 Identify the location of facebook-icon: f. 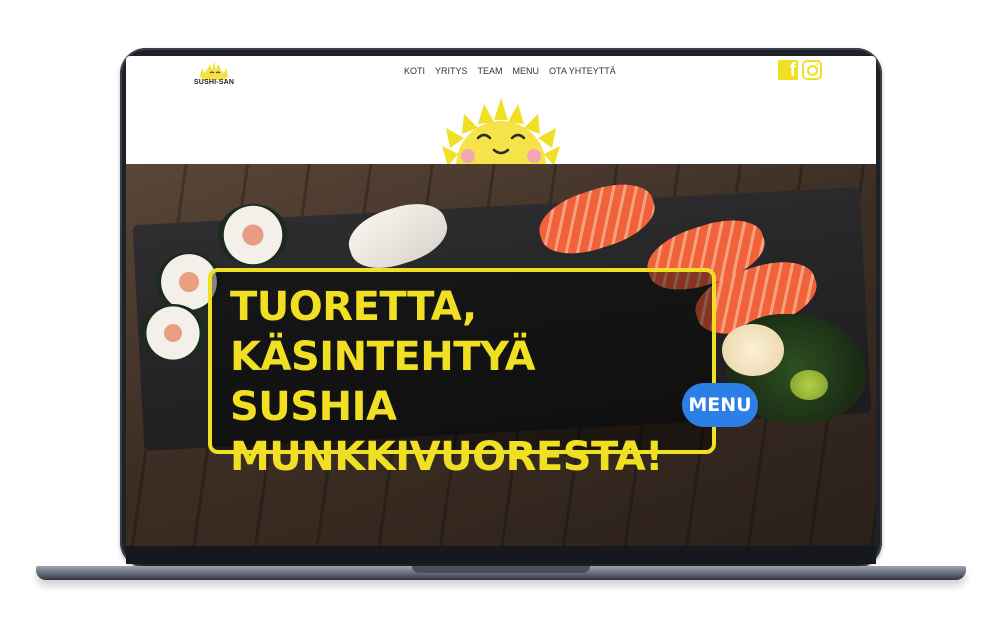
(788, 70).